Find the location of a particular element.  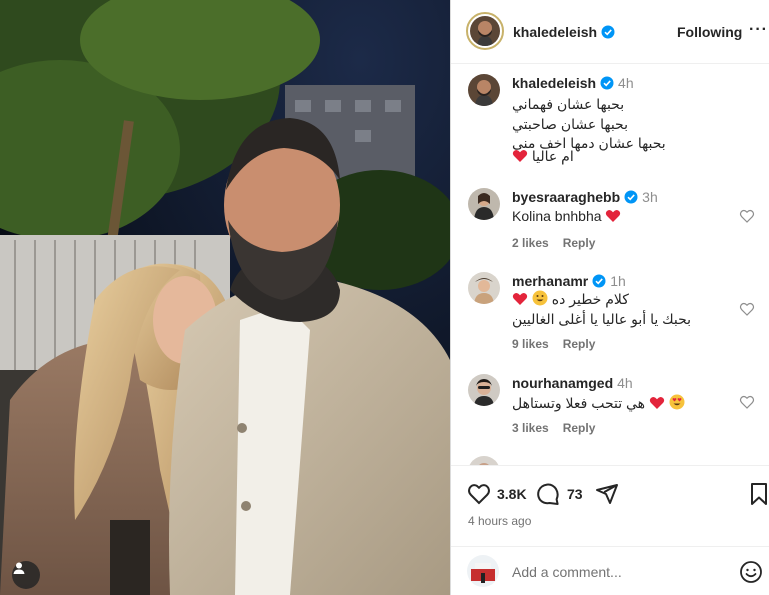

add-comment-input is located at coordinates (612, 572).